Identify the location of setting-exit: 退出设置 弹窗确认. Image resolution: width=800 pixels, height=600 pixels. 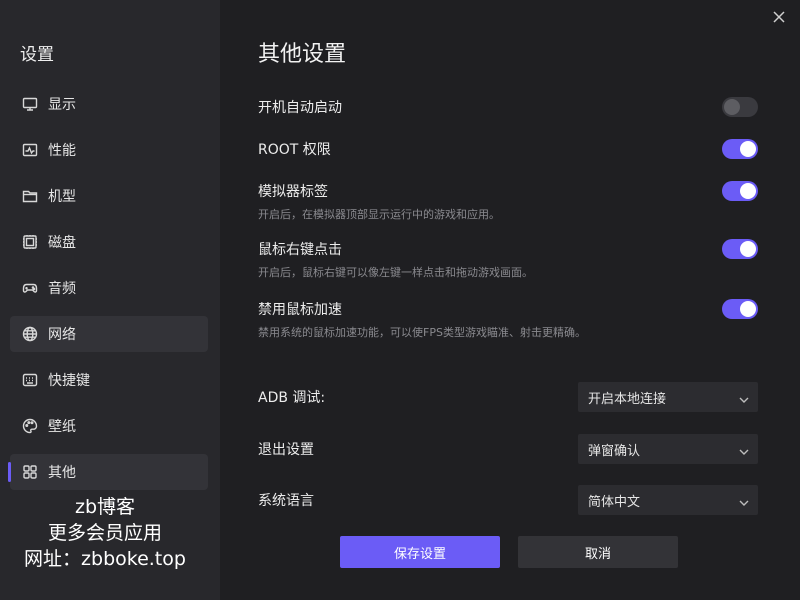
(509, 449).